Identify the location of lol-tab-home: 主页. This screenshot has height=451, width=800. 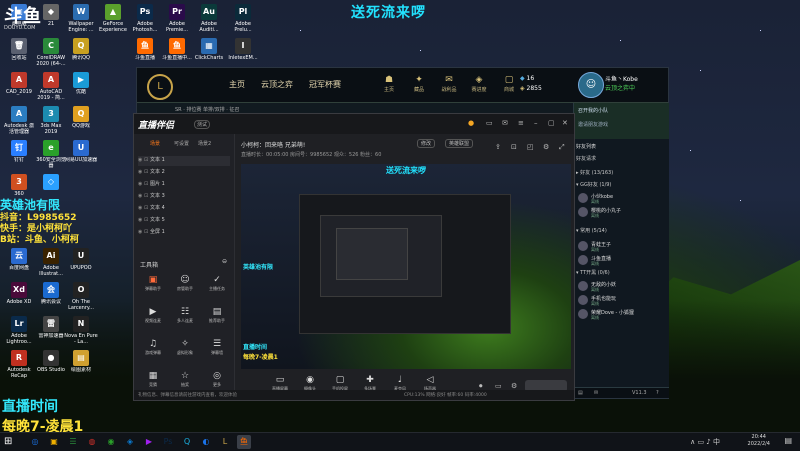
(237, 84).